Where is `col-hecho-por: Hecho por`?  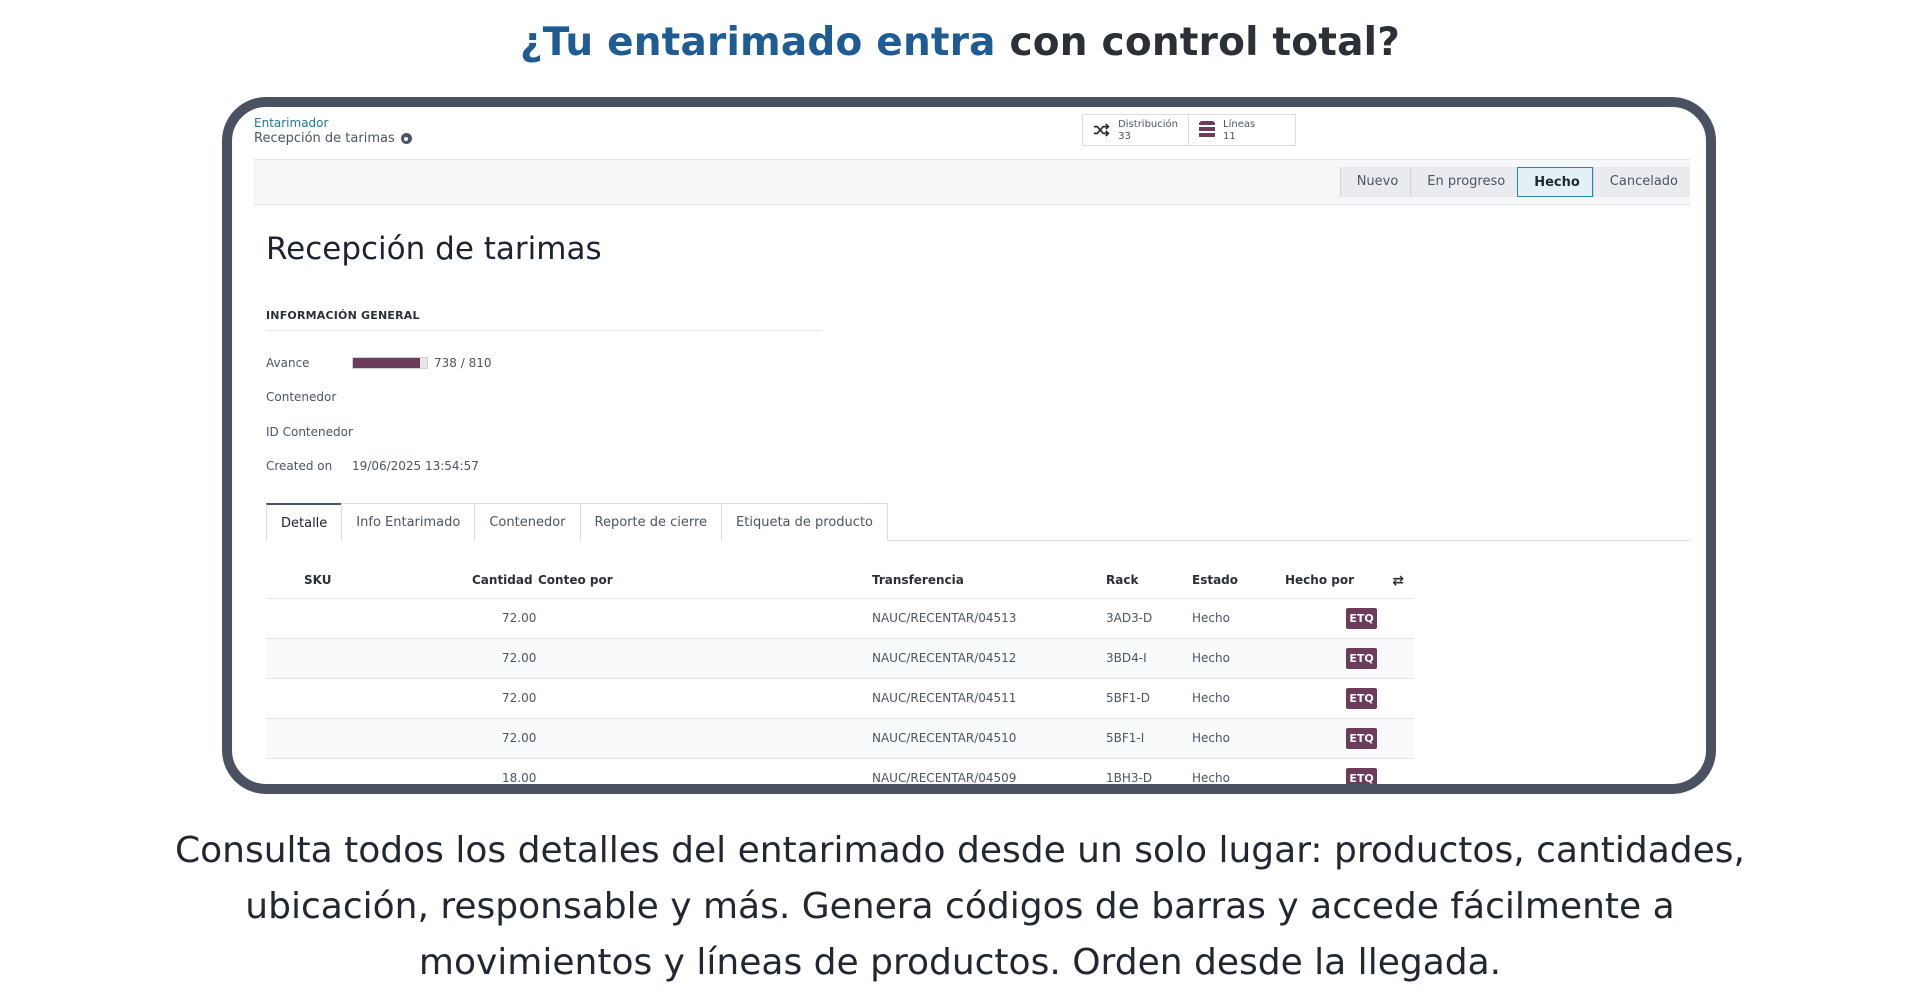
col-hecho-por: Hecho por is located at coordinates (1319, 580).